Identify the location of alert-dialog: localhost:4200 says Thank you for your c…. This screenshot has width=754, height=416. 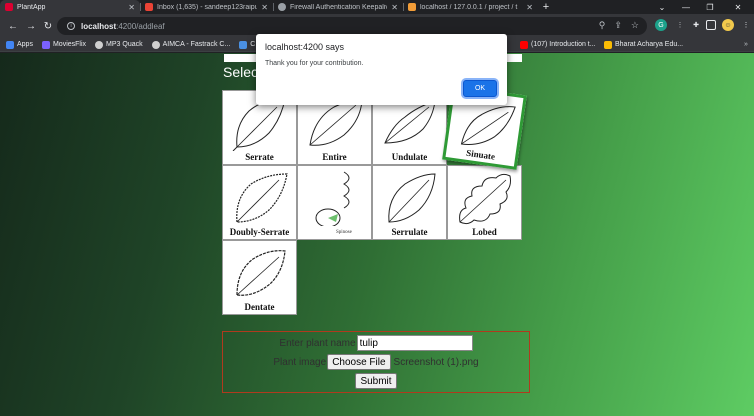
(381, 69).